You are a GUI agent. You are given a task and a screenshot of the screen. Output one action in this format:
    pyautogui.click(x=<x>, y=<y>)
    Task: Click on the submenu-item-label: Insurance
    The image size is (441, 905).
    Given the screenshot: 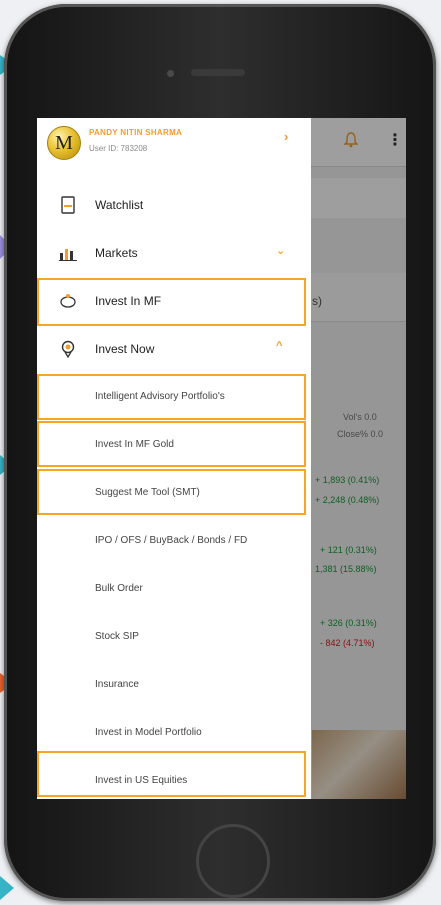 What is the action you would take?
    pyautogui.click(x=117, y=684)
    